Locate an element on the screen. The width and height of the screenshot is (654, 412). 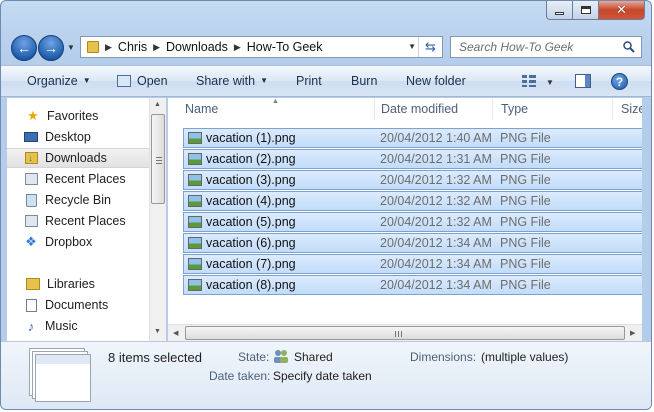
organize-button: Organize ▼ is located at coordinates (59, 81).